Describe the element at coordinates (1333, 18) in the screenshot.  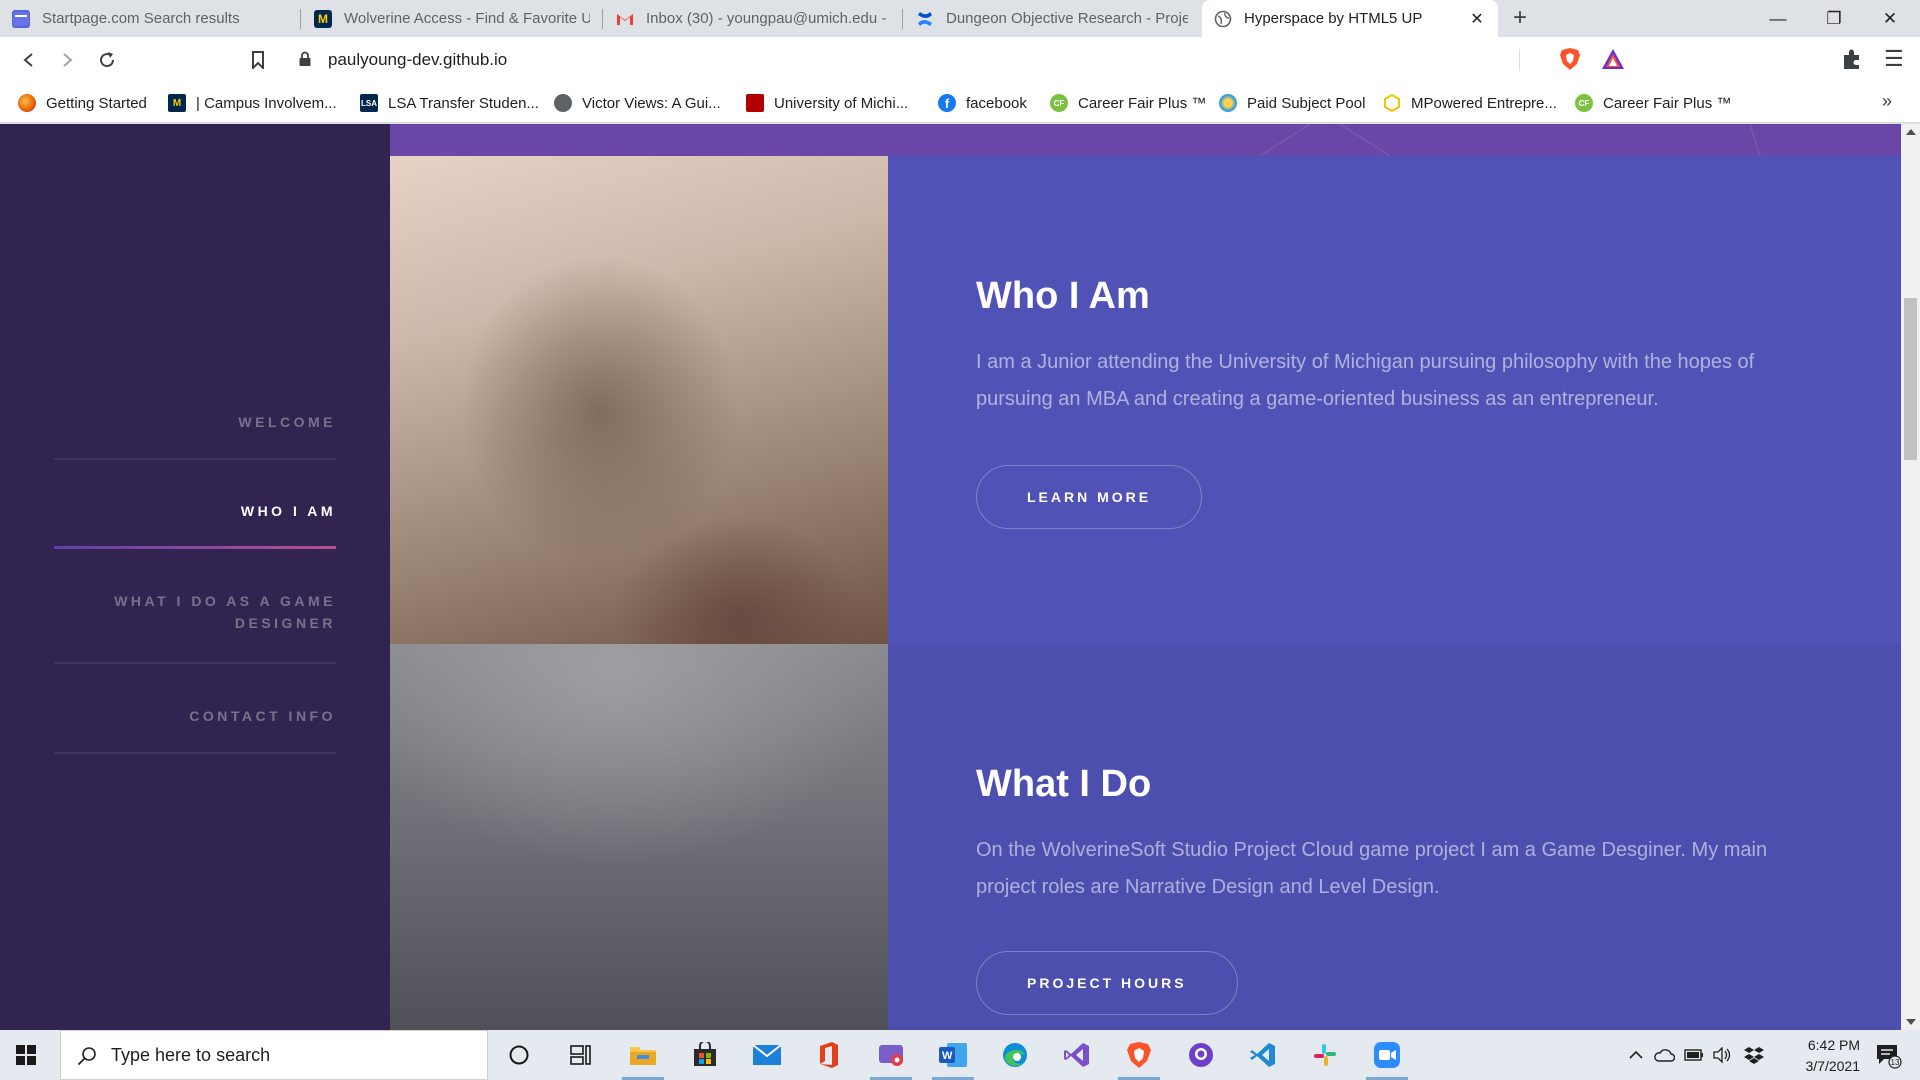
I see `tab-title: Hyperspace by HTML5 UP` at that location.